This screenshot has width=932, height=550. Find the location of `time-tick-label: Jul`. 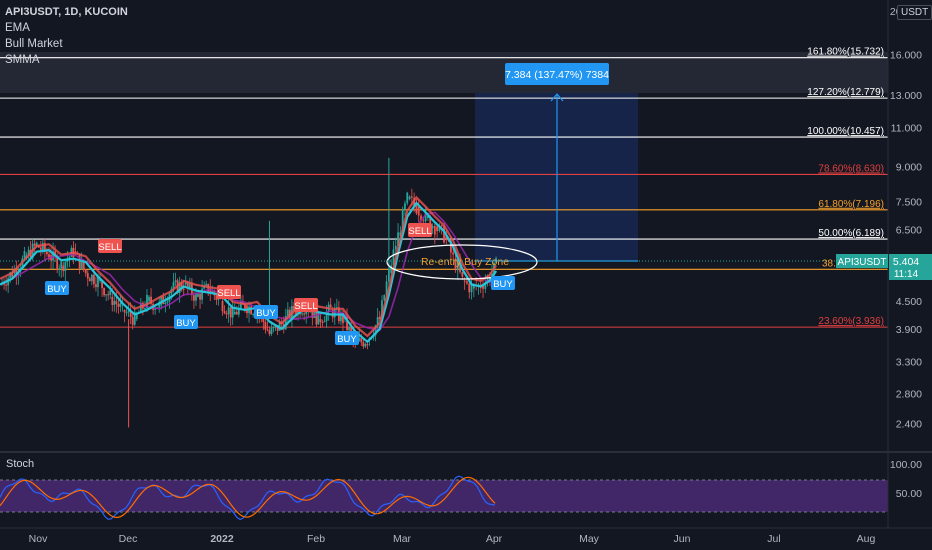

time-tick-label: Jul is located at coordinates (773, 539).